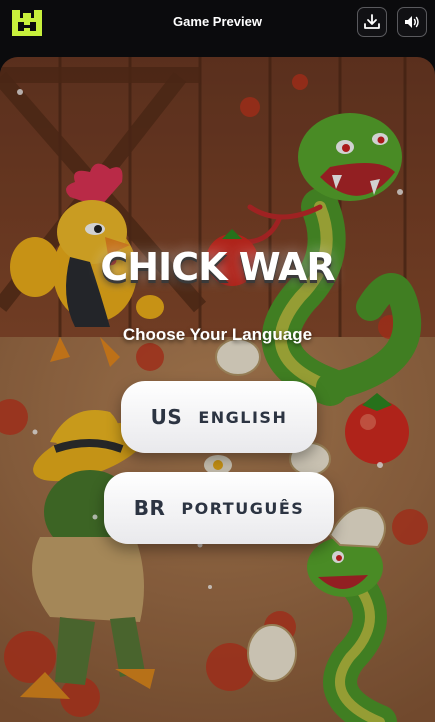 The height and width of the screenshot is (722, 435). What do you see at coordinates (243, 508) in the screenshot?
I see `portuguese-label: PORTUGUÊS` at bounding box center [243, 508].